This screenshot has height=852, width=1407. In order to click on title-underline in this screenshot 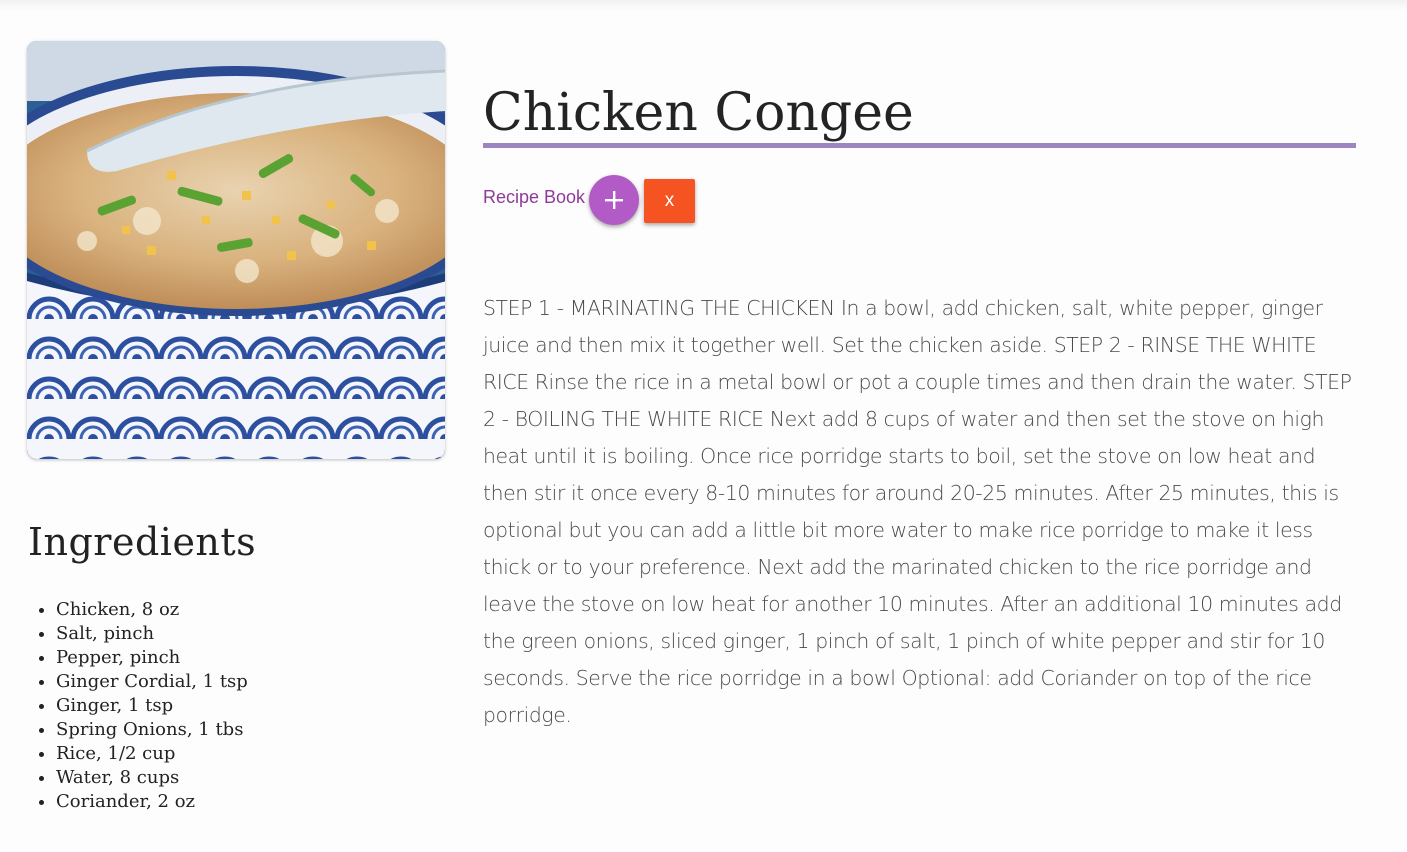, I will do `click(919, 145)`.